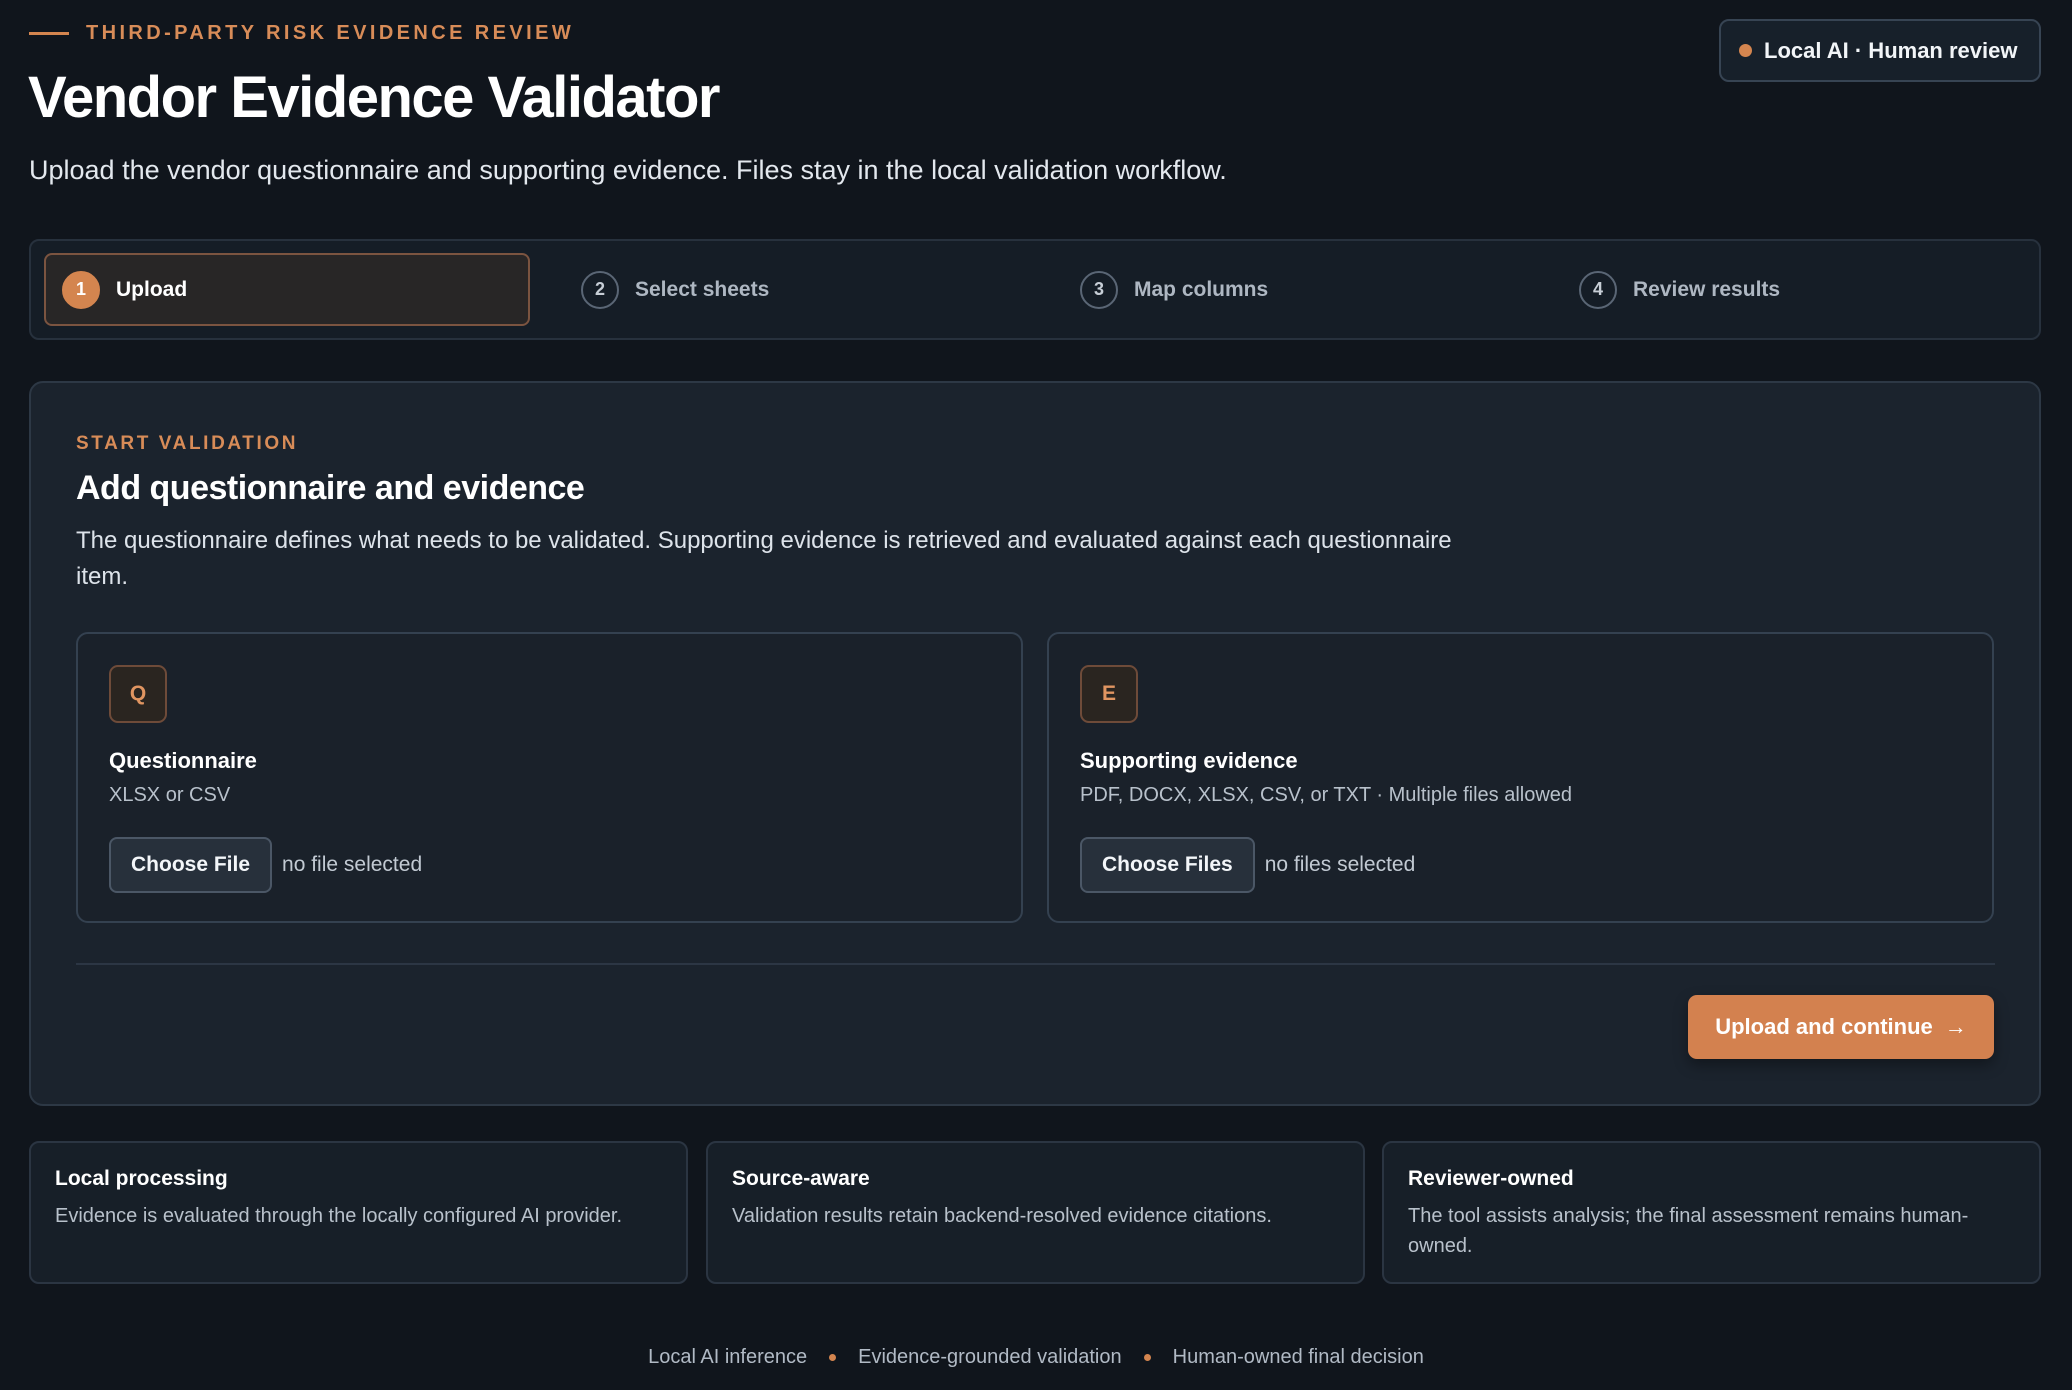  I want to click on step-select-sheets: 2 Select sheets, so click(667, 289).